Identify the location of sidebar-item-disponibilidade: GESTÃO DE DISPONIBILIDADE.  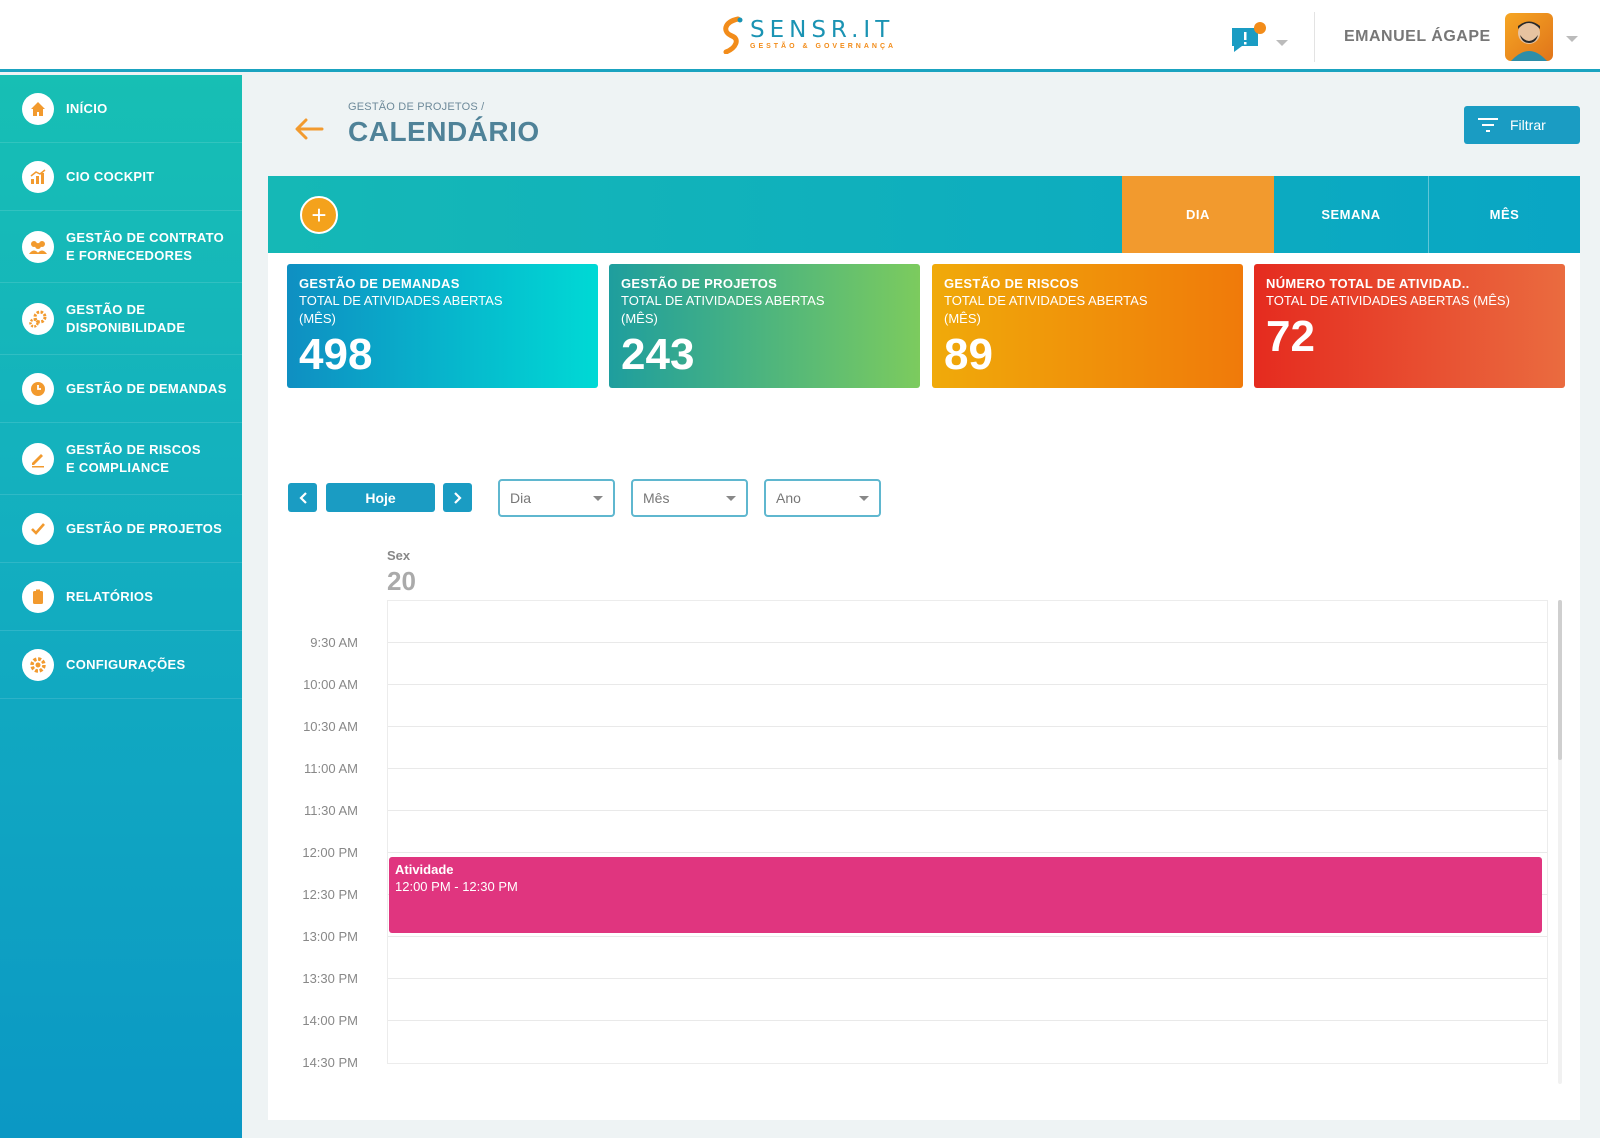
(121, 319).